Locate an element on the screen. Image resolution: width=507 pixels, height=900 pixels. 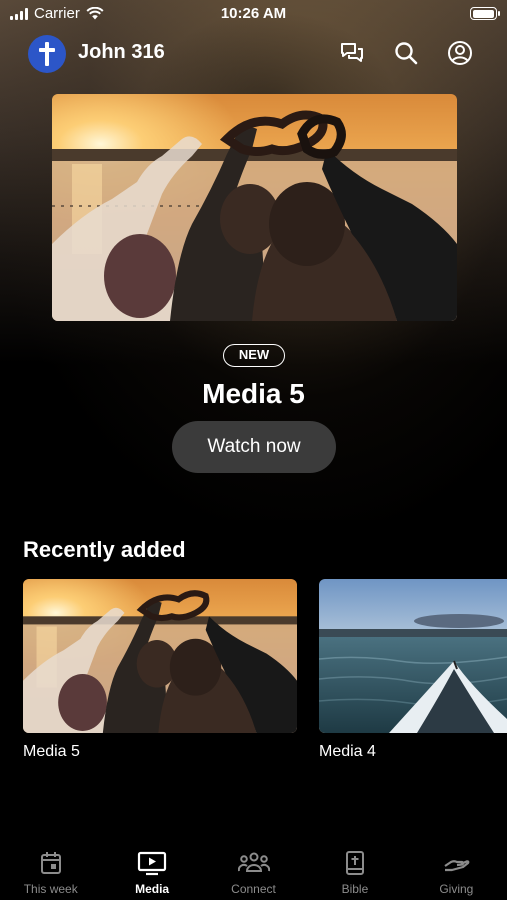
hero-title: Media 5 is located at coordinates (253, 393).